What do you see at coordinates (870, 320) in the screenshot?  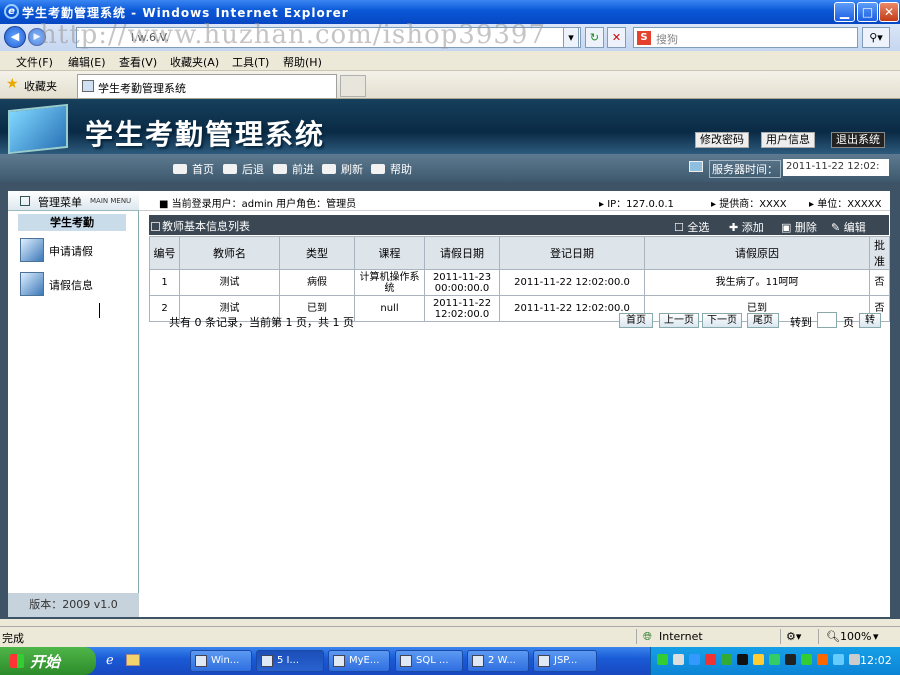 I see `go-button: 转` at bounding box center [870, 320].